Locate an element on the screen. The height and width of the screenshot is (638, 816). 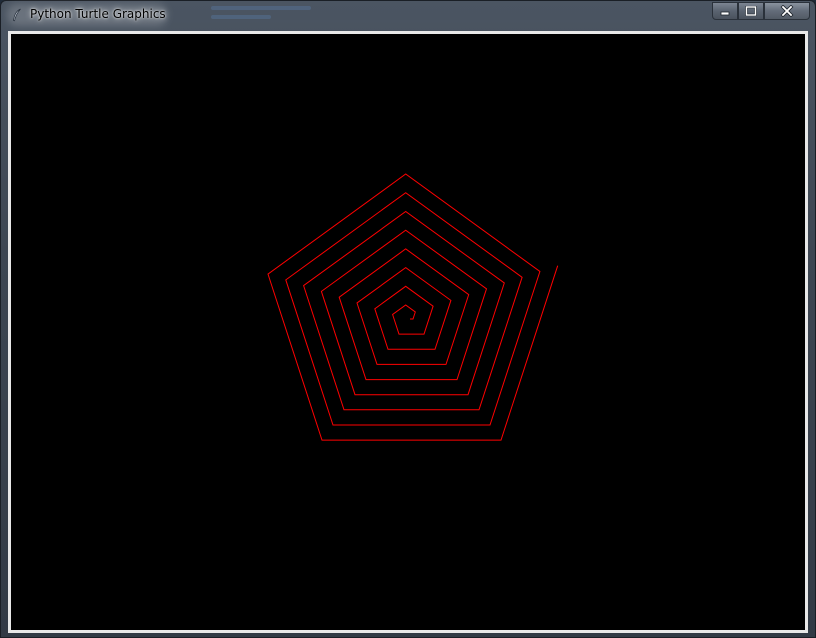
feather-icon is located at coordinates (17, 15).